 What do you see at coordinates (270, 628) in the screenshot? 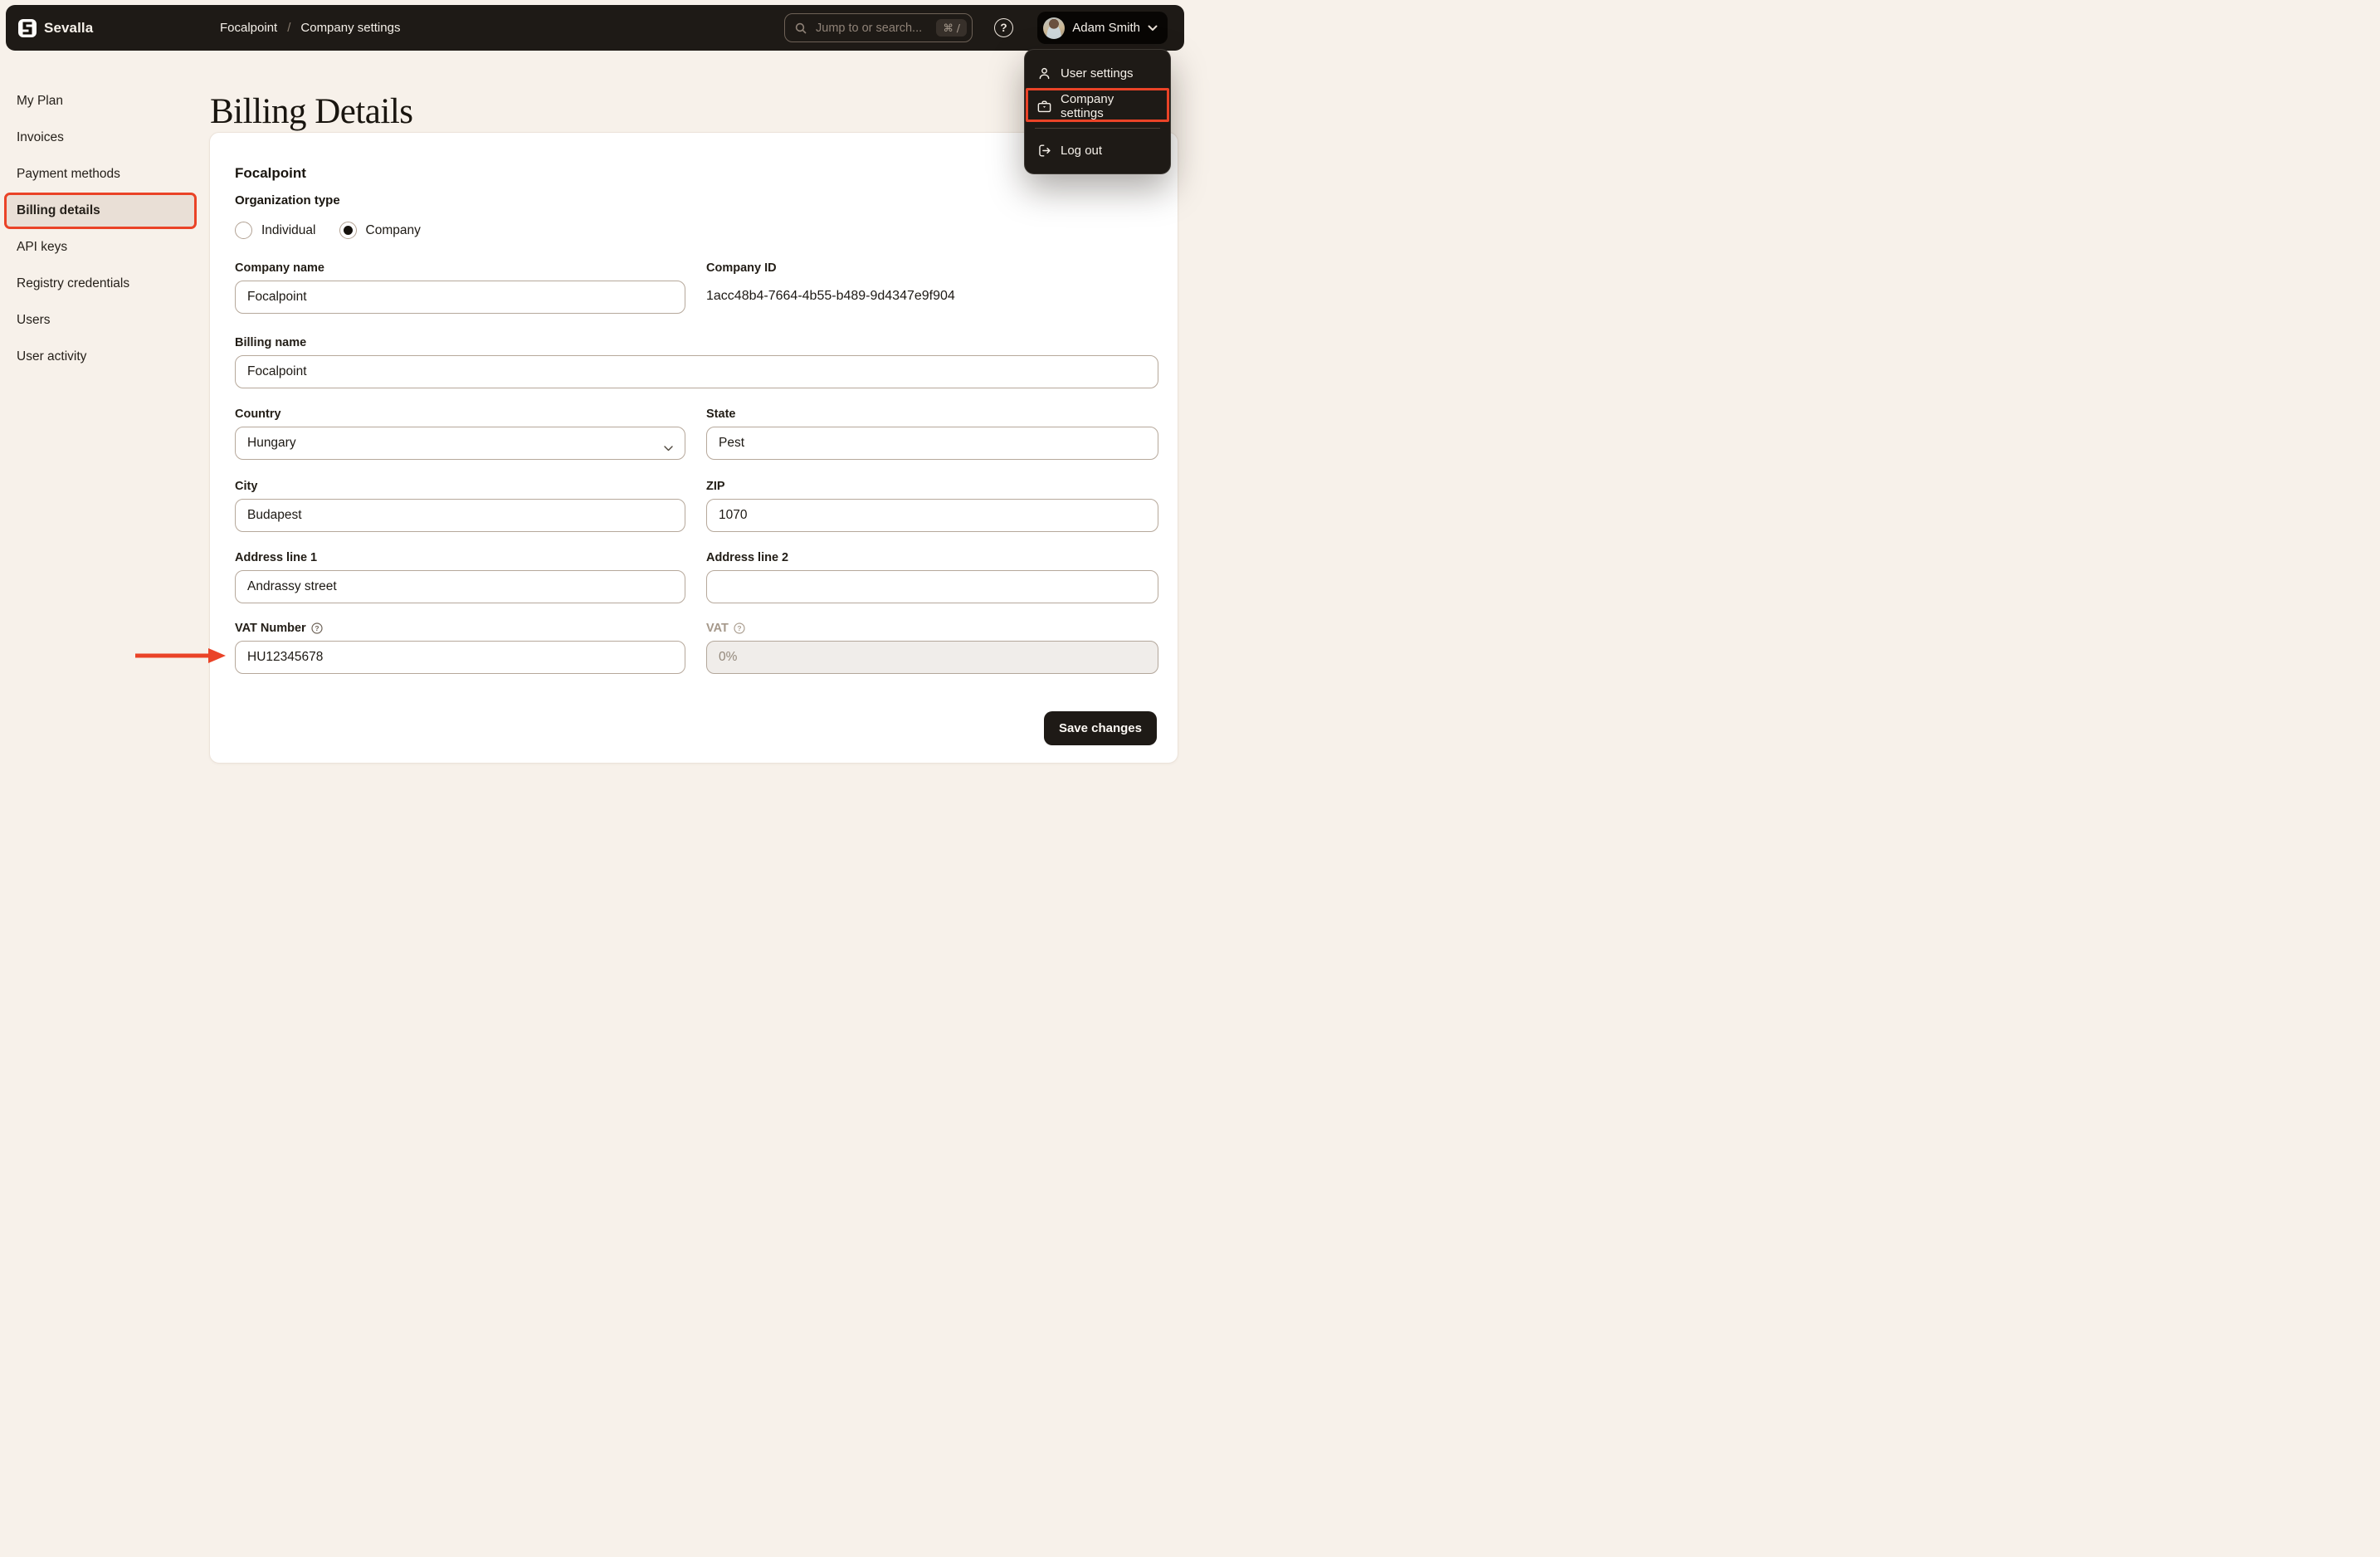
I see `vat-number-label: VAT Number` at bounding box center [270, 628].